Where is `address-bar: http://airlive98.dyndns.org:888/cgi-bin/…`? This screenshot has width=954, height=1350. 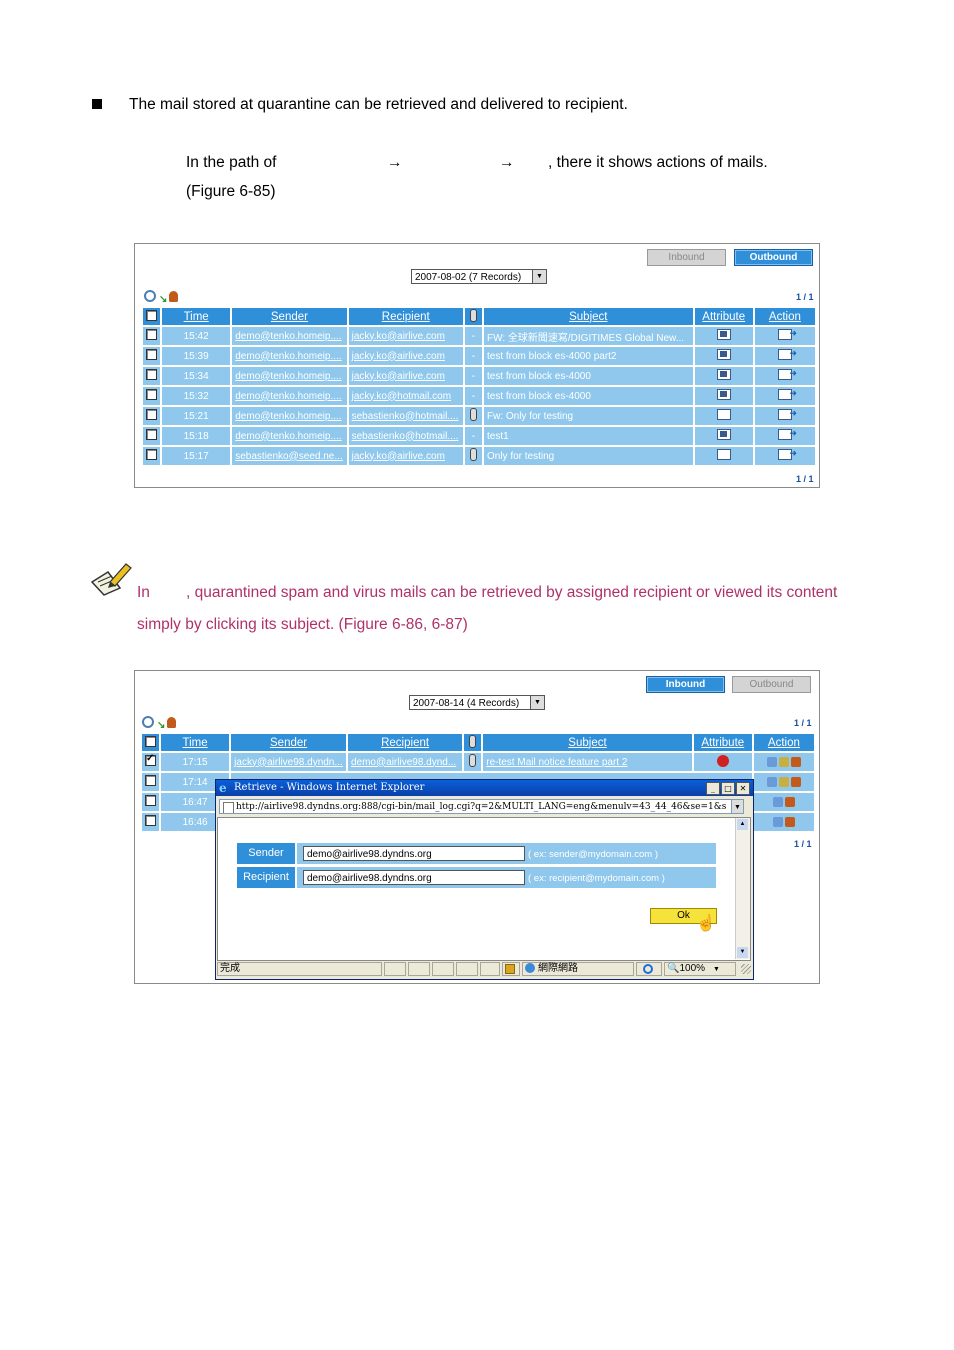 address-bar: http://airlive98.dyndns.org:888/cgi-bin/… is located at coordinates (476, 806).